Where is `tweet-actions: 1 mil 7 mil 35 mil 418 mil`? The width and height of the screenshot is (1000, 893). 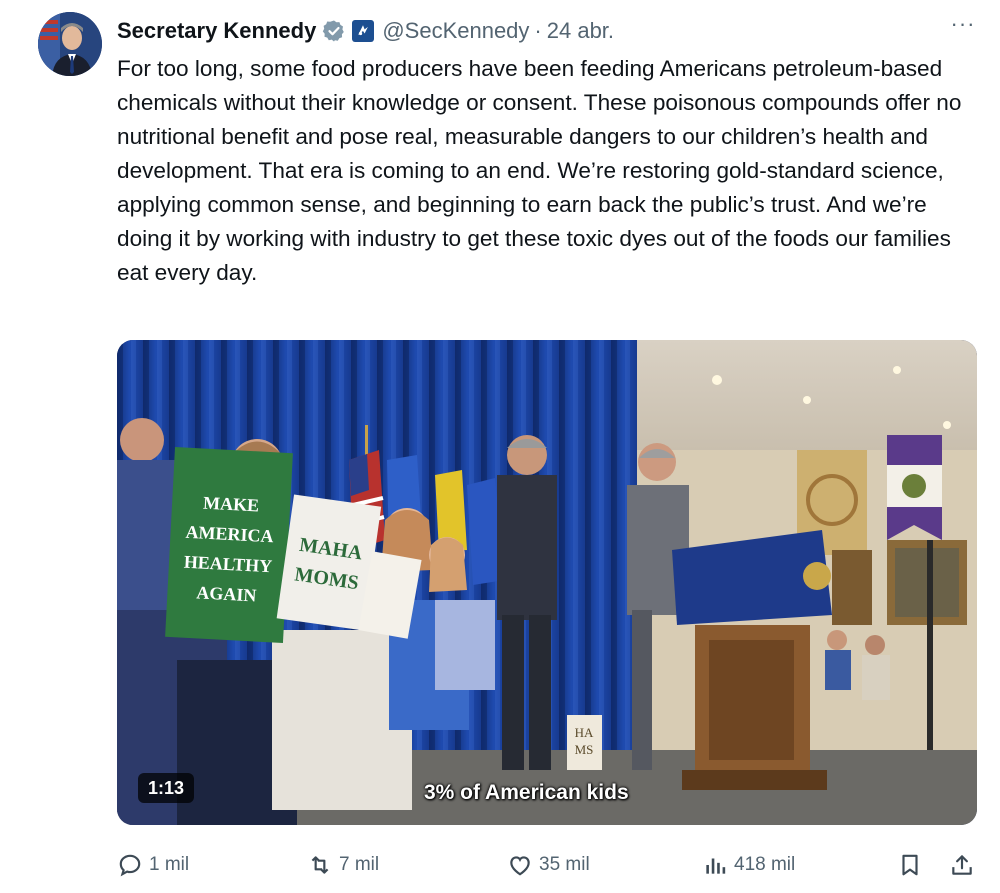
tweet-actions: 1 mil 7 mil 35 mil 418 mil is located at coordinates (551, 865).